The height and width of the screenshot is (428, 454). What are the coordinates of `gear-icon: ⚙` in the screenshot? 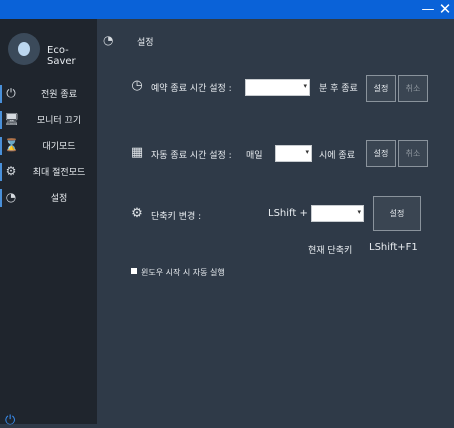 It's located at (137, 213).